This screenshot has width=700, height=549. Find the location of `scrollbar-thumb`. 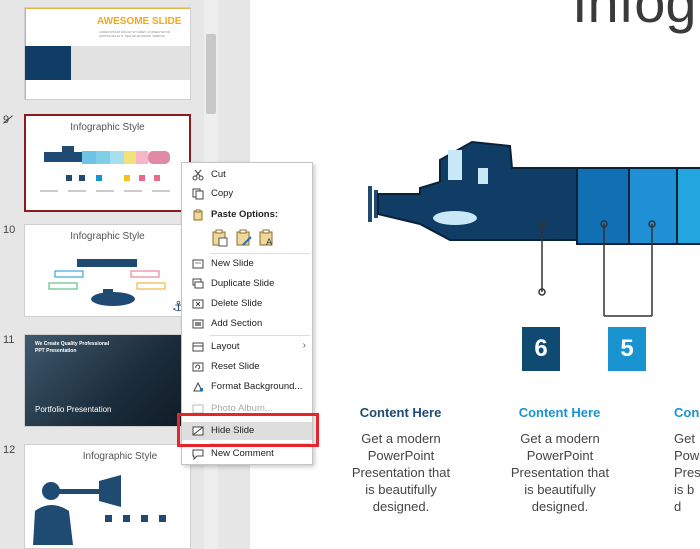

scrollbar-thumb is located at coordinates (211, 74).